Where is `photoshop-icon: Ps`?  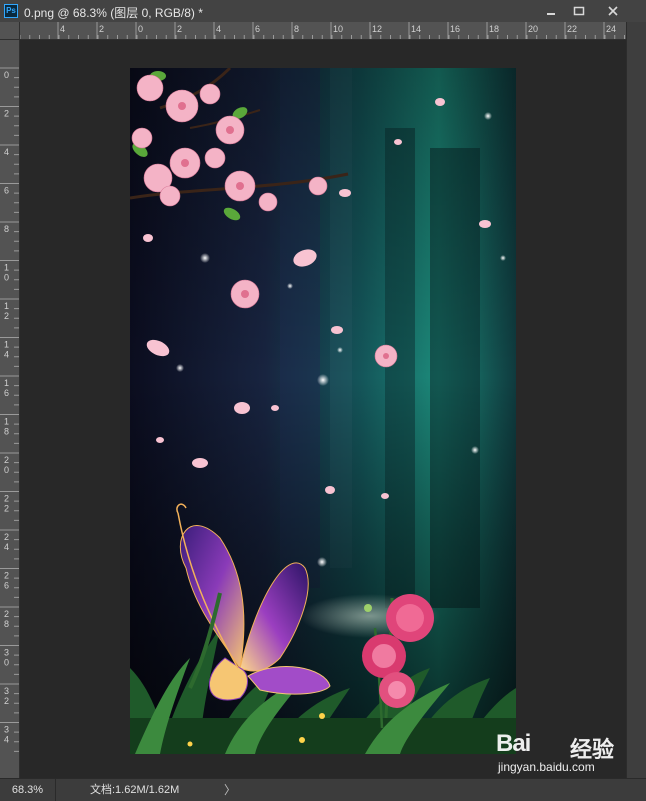 photoshop-icon: Ps is located at coordinates (11, 11).